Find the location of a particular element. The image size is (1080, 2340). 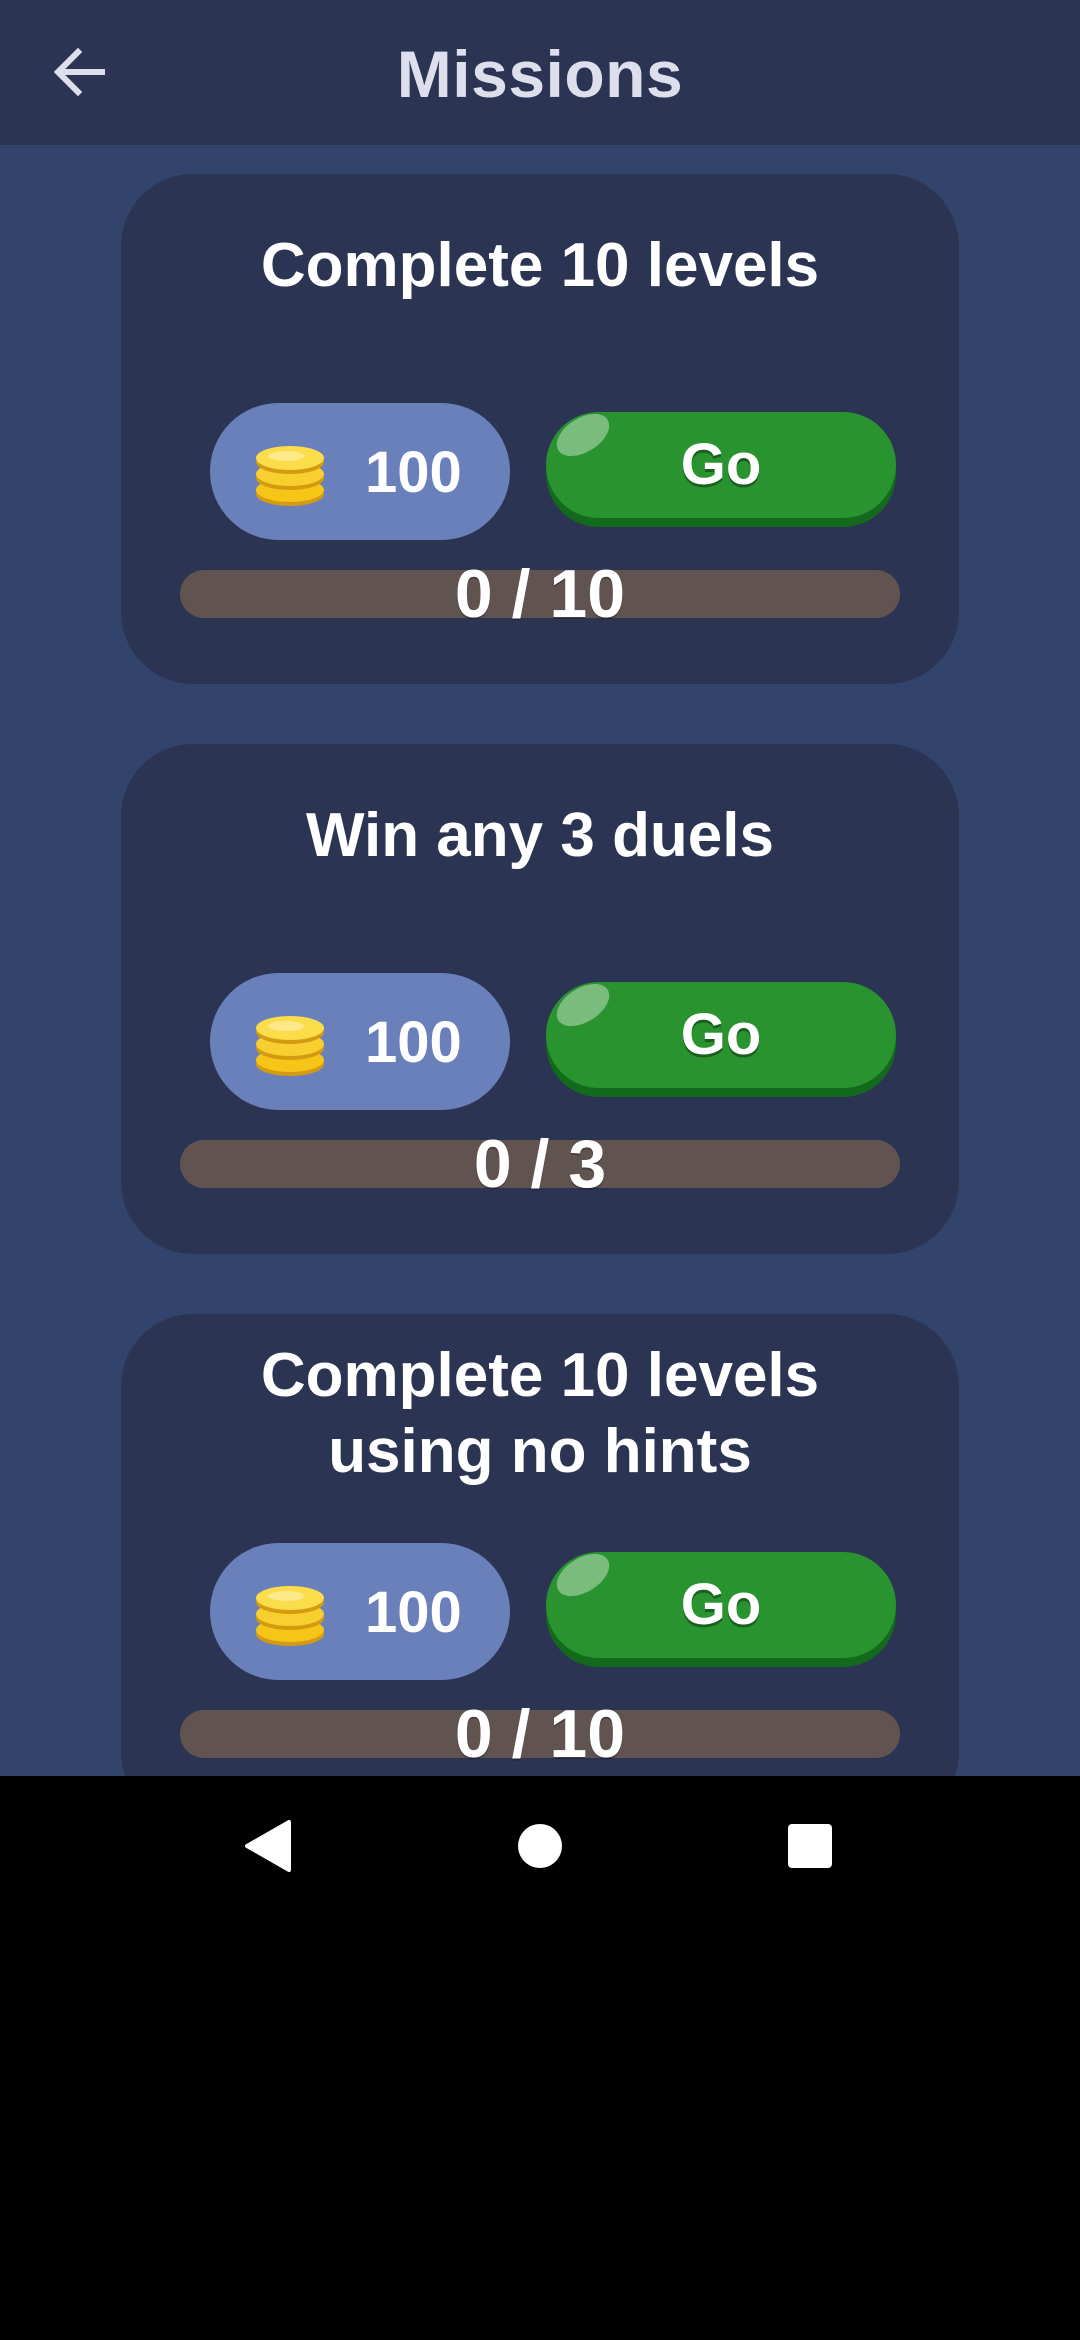

mission-title: Win any 3 duels is located at coordinates (540, 836).